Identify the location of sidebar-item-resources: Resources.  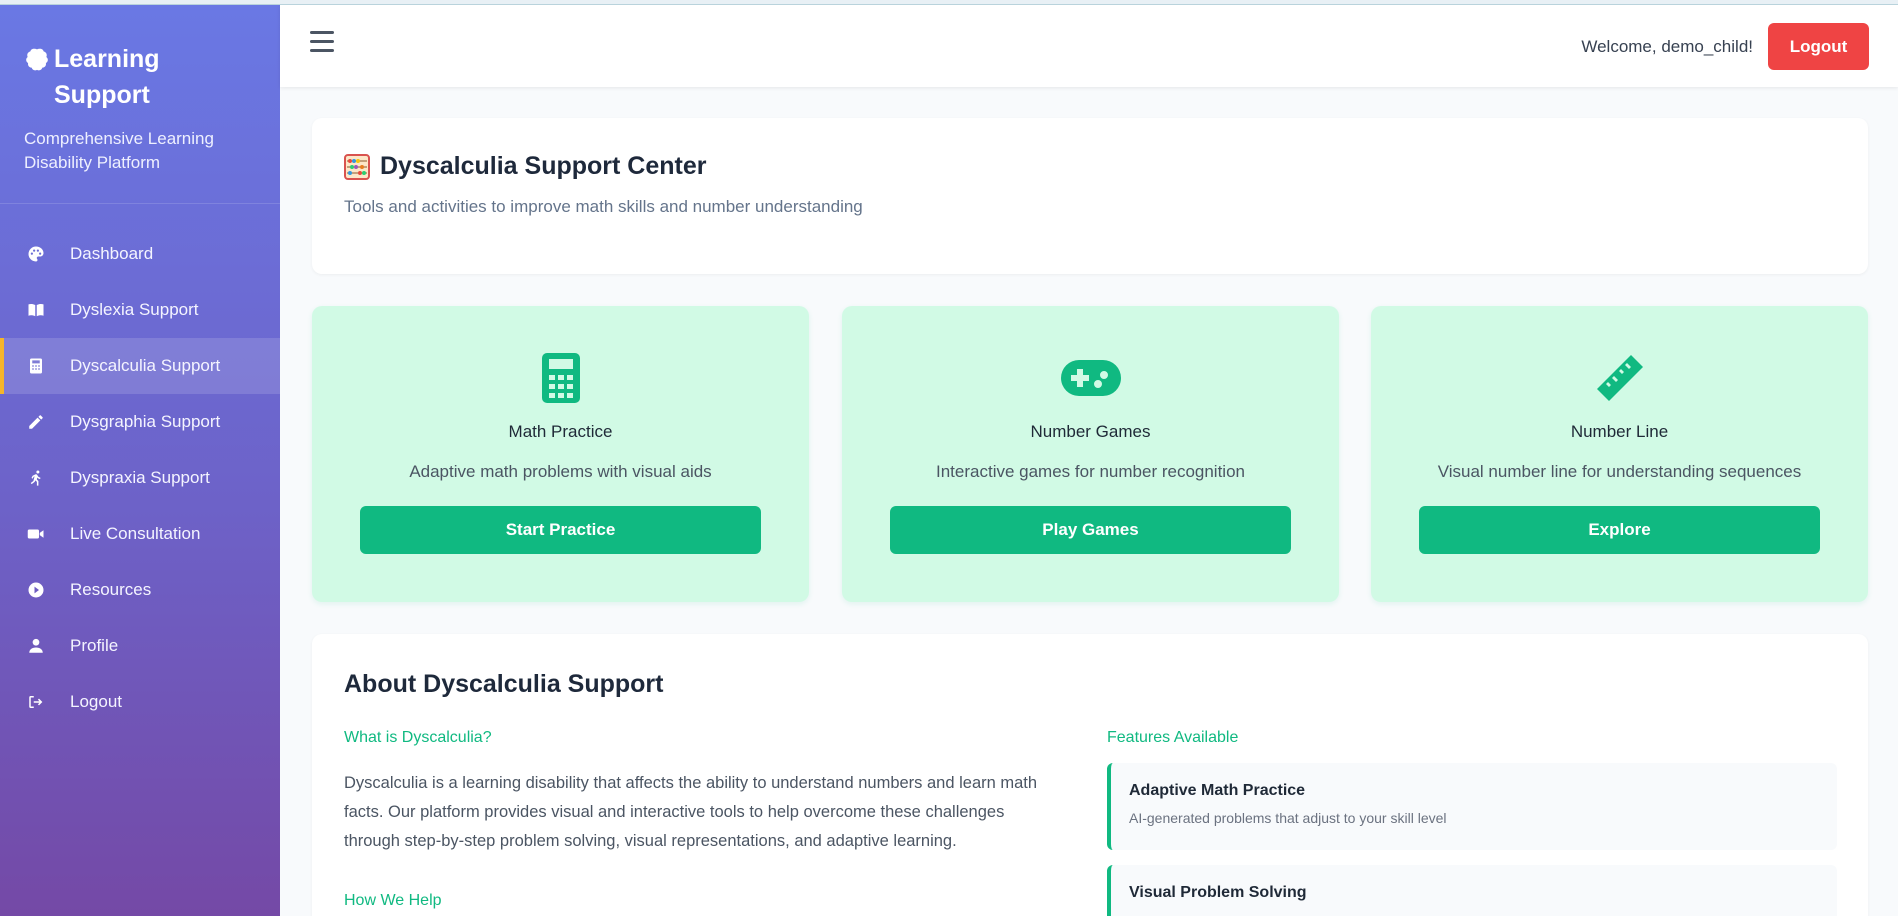
(140, 590).